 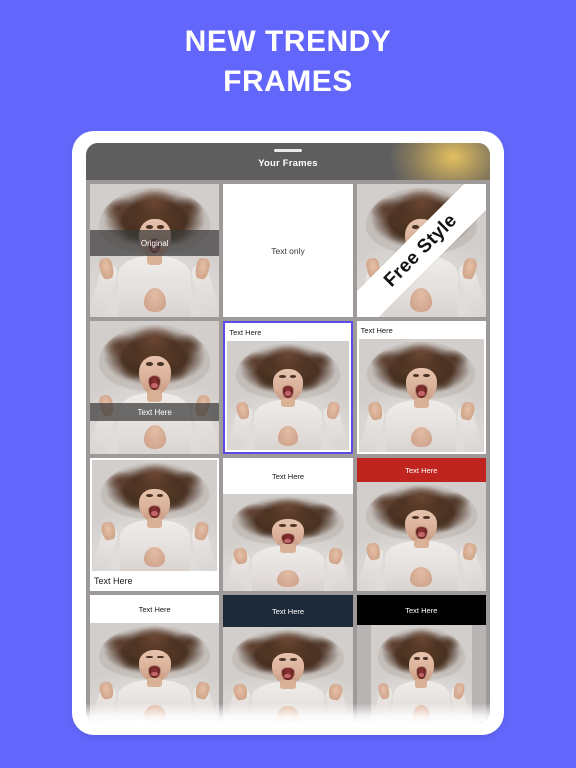 I want to click on app-header-title: Your Frames, so click(x=288, y=163).